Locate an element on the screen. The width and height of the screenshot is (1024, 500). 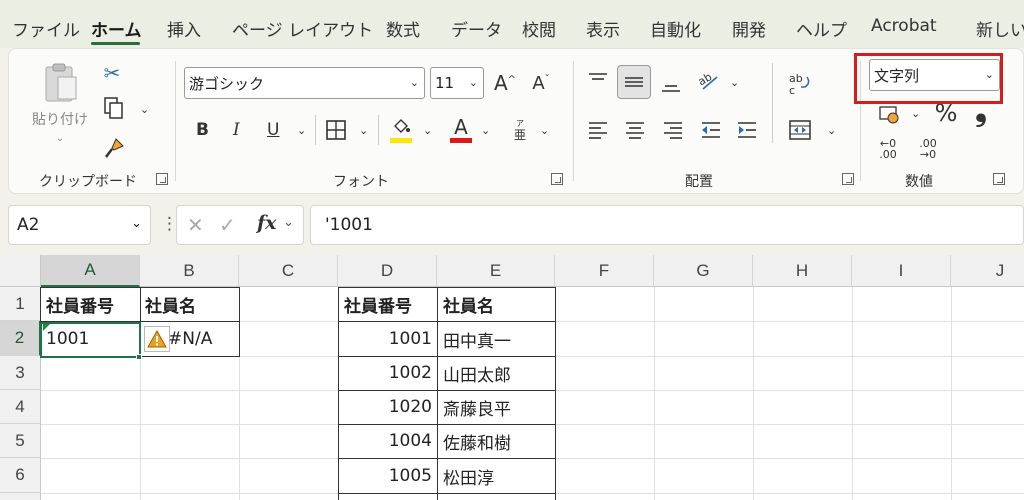
tab-developer: 開発 is located at coordinates (749, 28).